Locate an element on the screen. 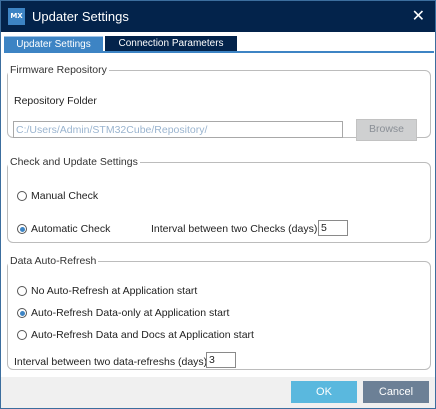  check-interval-input is located at coordinates (333, 228).